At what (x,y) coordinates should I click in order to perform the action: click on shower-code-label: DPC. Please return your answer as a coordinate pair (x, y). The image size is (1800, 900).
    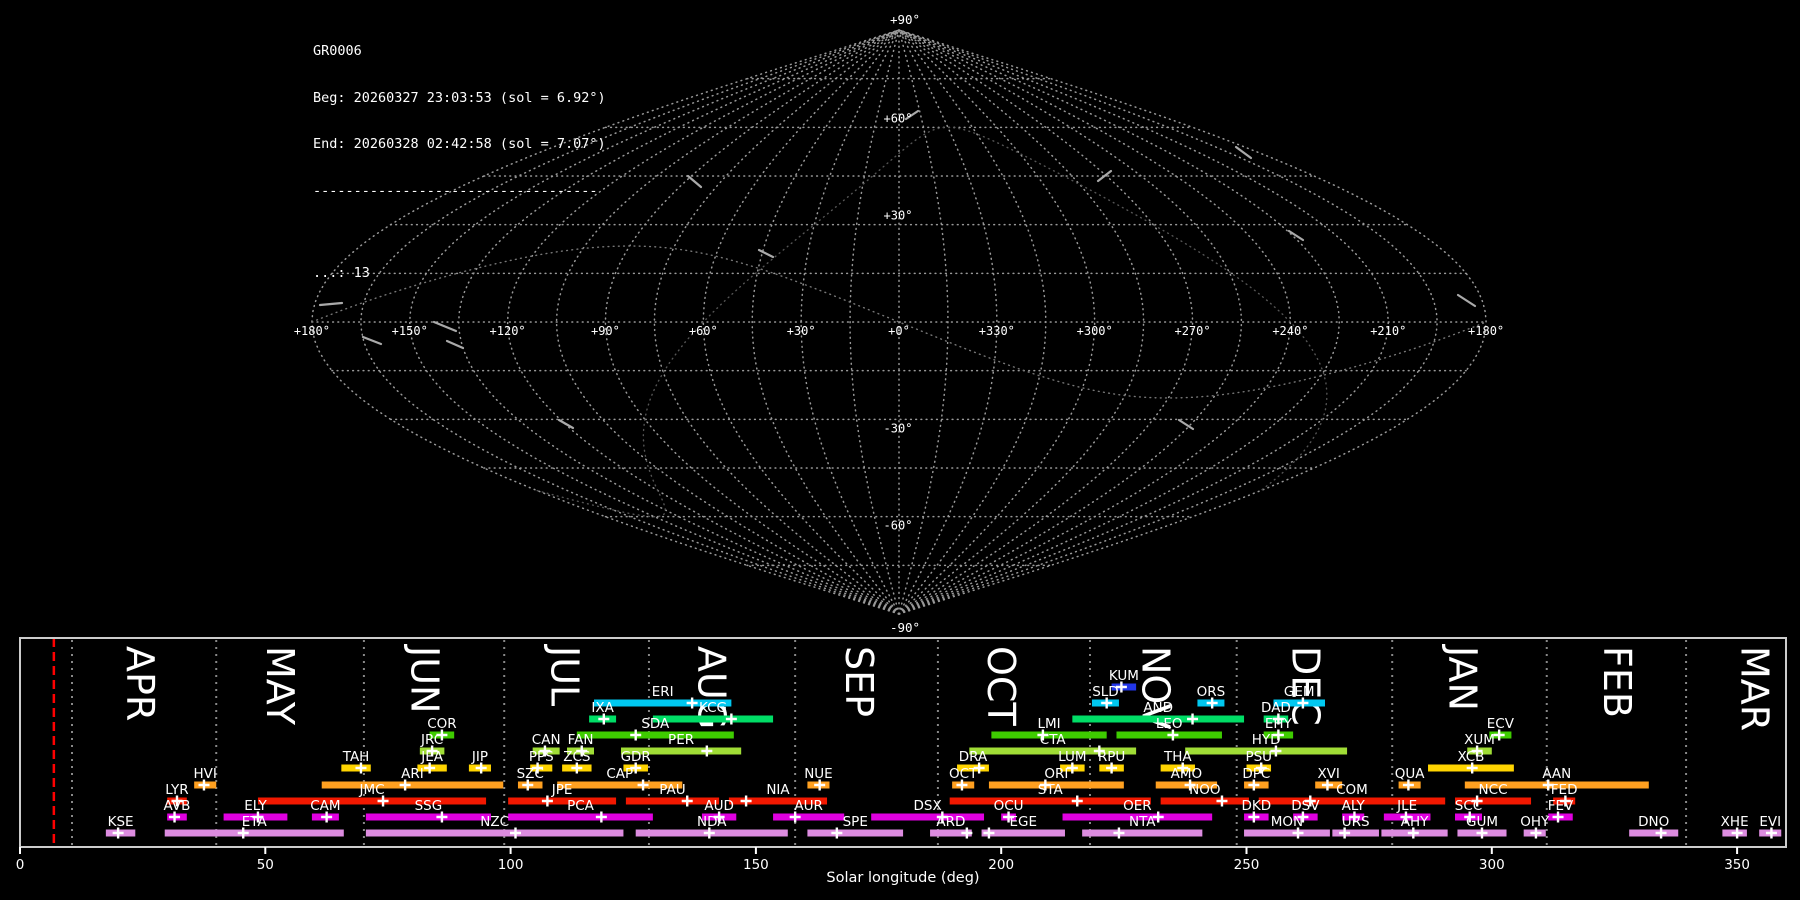
    Looking at the image, I should click on (1256, 774).